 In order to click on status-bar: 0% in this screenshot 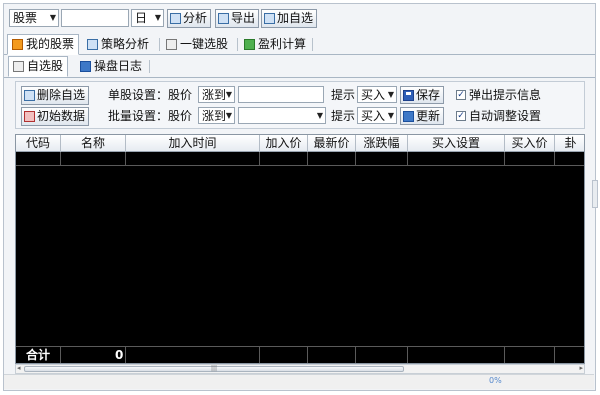, I will do `click(299, 381)`.